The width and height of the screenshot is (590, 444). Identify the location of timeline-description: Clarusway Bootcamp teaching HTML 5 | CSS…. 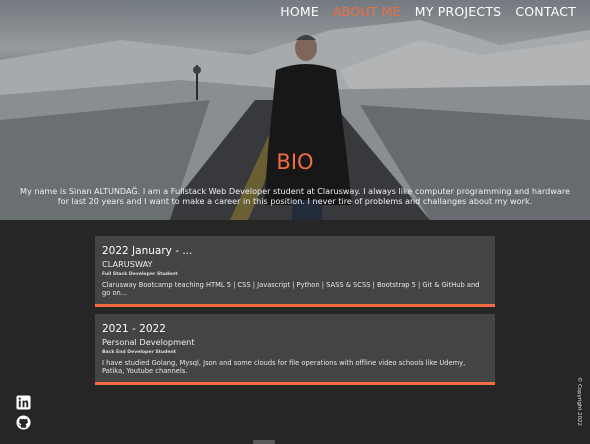
(291, 289).